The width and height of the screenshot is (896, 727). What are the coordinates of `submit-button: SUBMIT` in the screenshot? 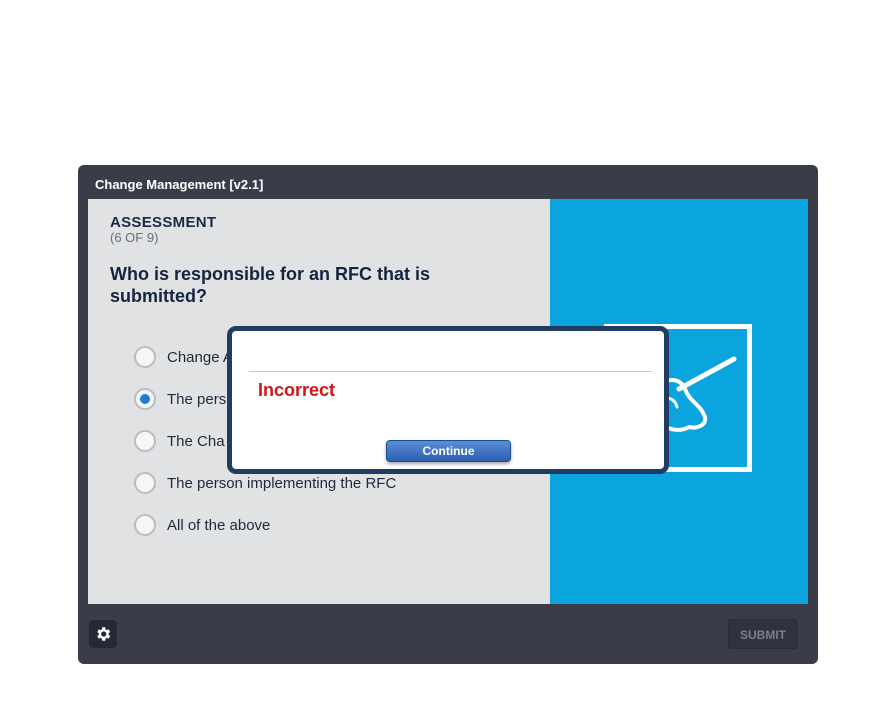 It's located at (763, 634).